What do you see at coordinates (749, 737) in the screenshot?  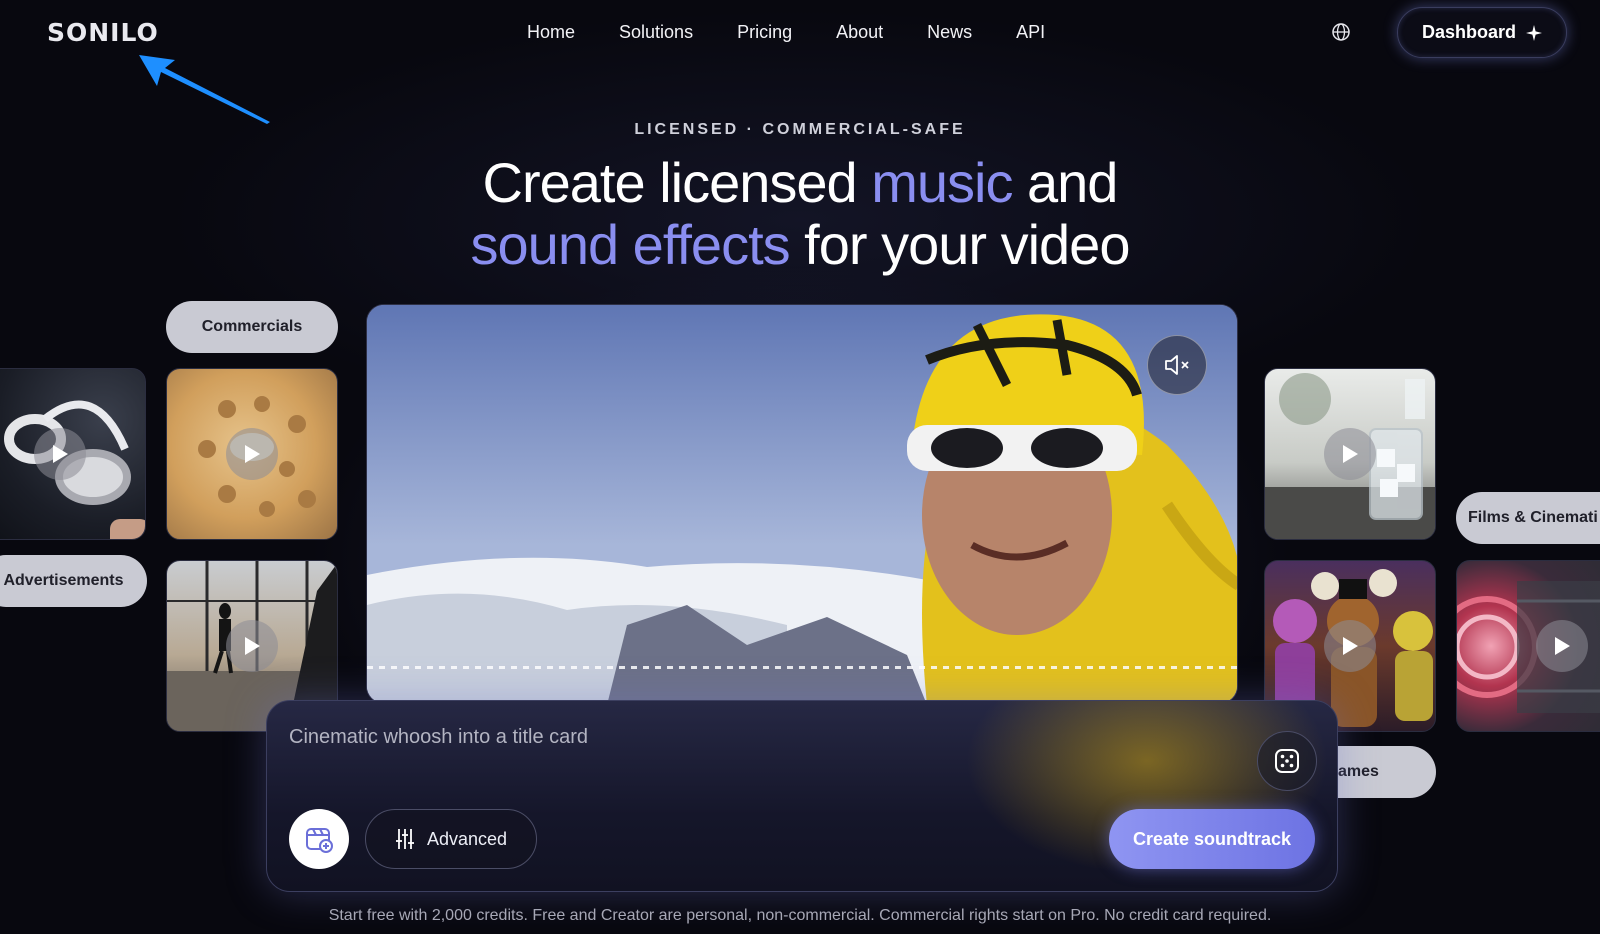 I see `prompt-input` at bounding box center [749, 737].